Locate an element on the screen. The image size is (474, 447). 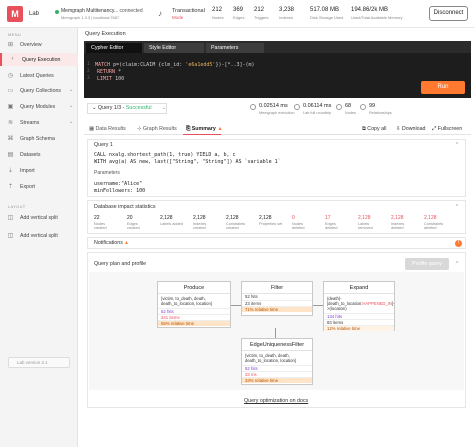
music-note-icon: ♪ is located at coordinates (160, 13).